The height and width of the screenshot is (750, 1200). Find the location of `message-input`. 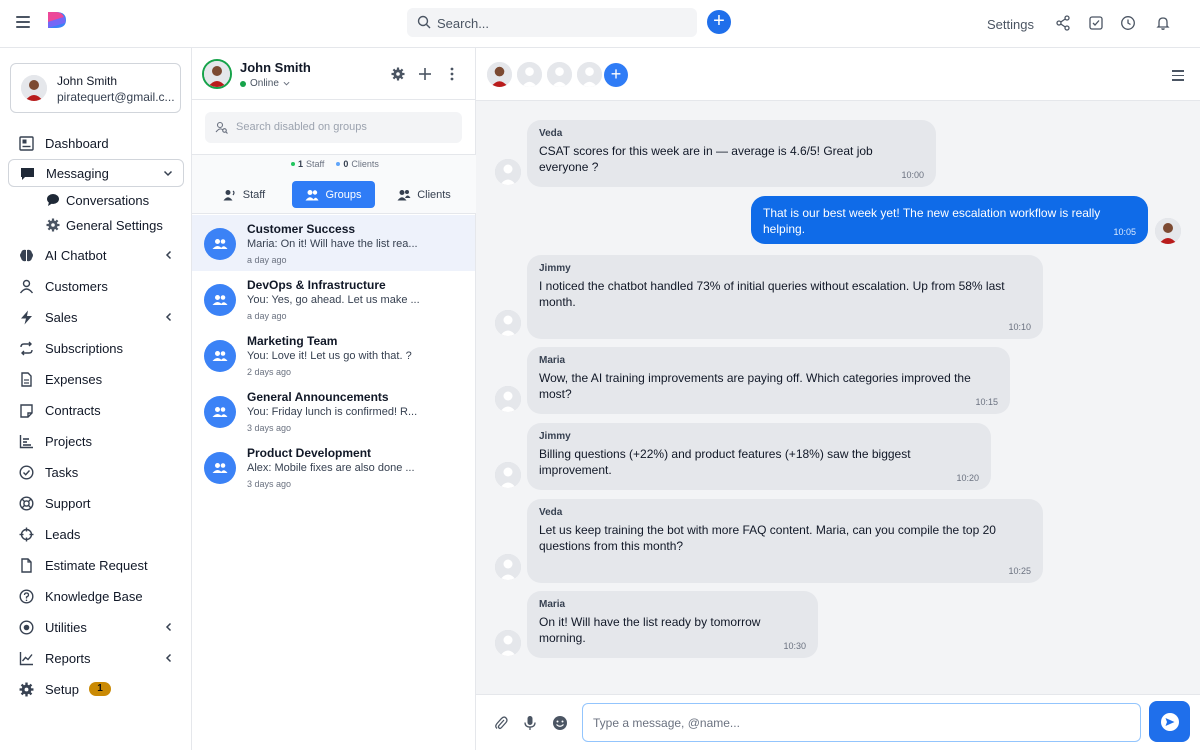

message-input is located at coordinates (861, 722).